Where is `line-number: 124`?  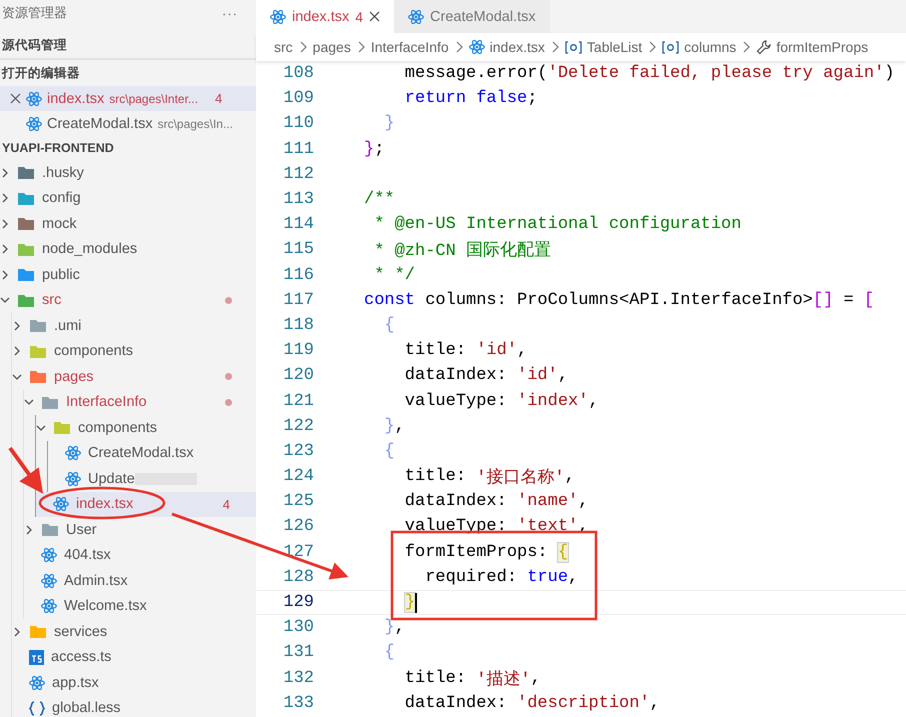 line-number: 124 is located at coordinates (298, 476).